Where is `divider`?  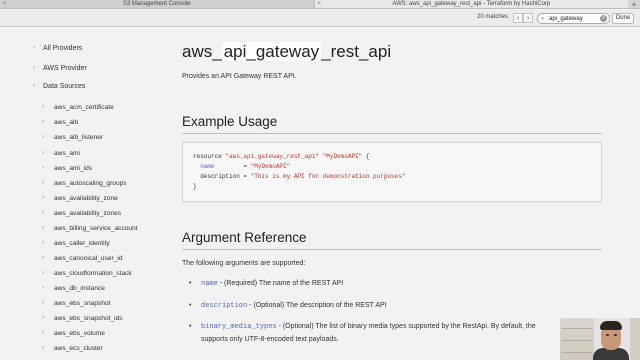
divider is located at coordinates (392, 249).